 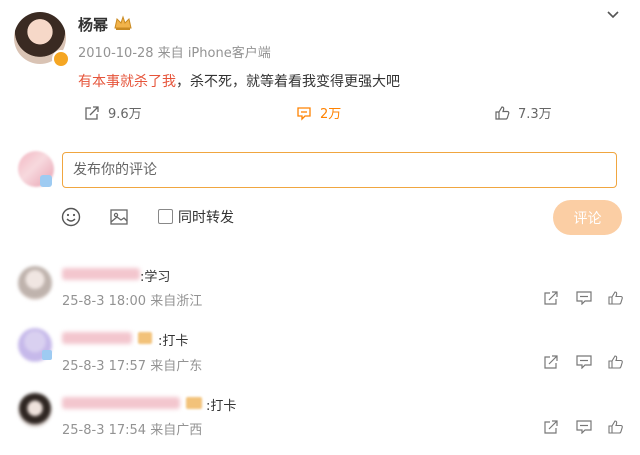 What do you see at coordinates (71, 217) in the screenshot?
I see `emoji-icon` at bounding box center [71, 217].